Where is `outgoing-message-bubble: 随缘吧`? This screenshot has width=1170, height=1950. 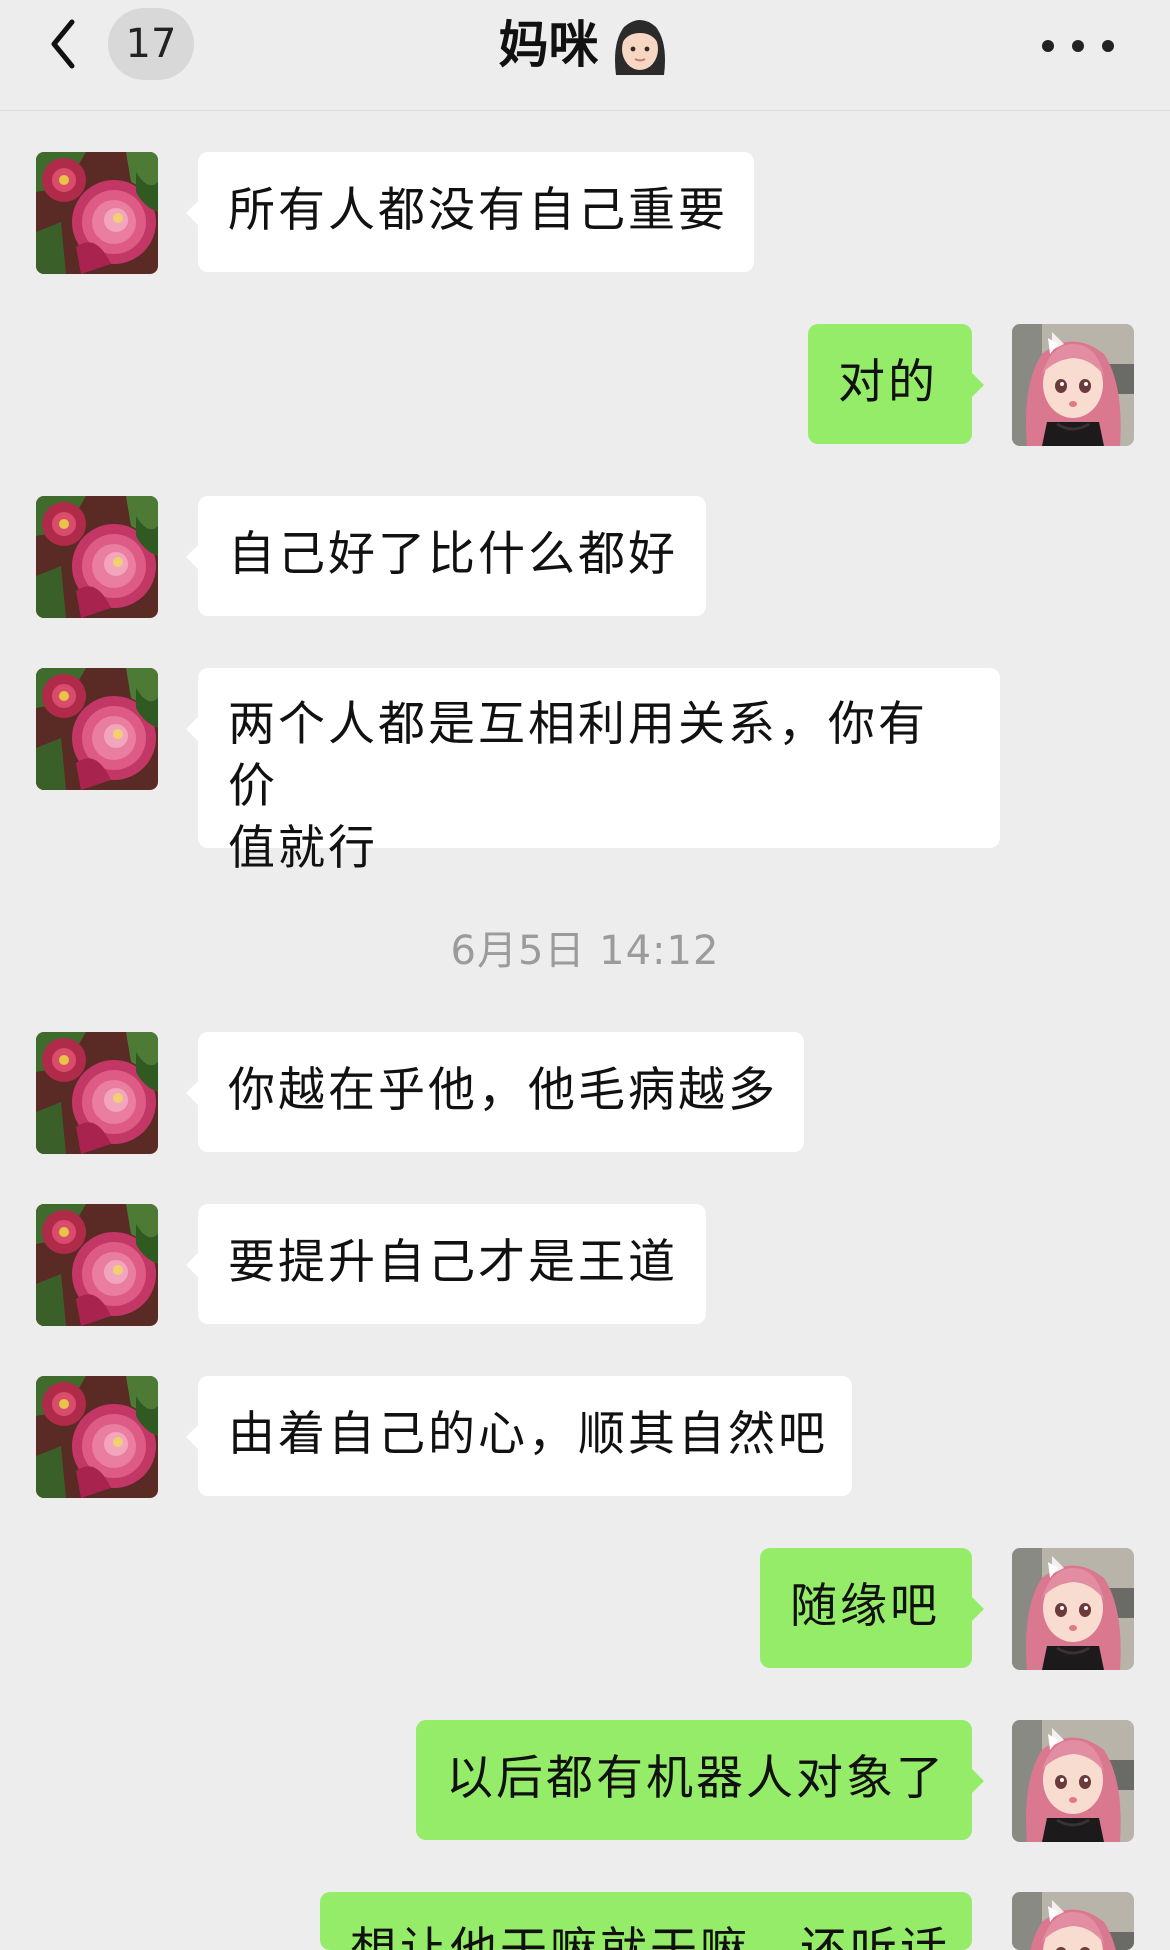 outgoing-message-bubble: 随缘吧 is located at coordinates (872, 1608).